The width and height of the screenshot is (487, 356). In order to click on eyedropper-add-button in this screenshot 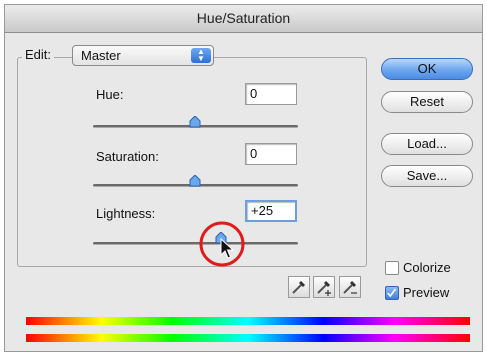, I will do `click(324, 287)`.